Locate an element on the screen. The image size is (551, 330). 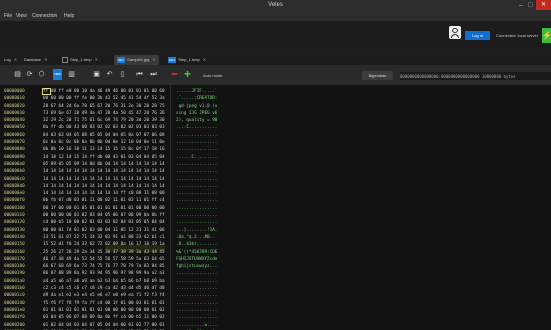
auto-mode-label: Auto mode is located at coordinates (212, 75).